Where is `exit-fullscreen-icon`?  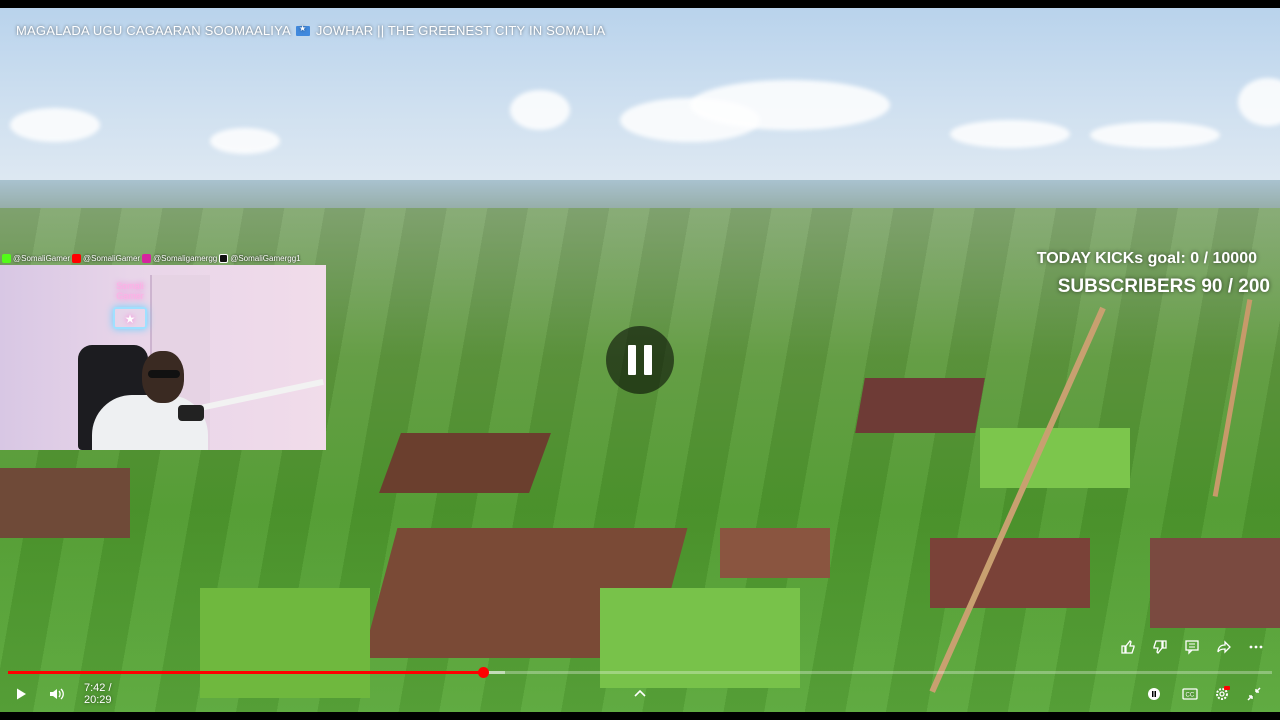 exit-fullscreen-icon is located at coordinates (1254, 694).